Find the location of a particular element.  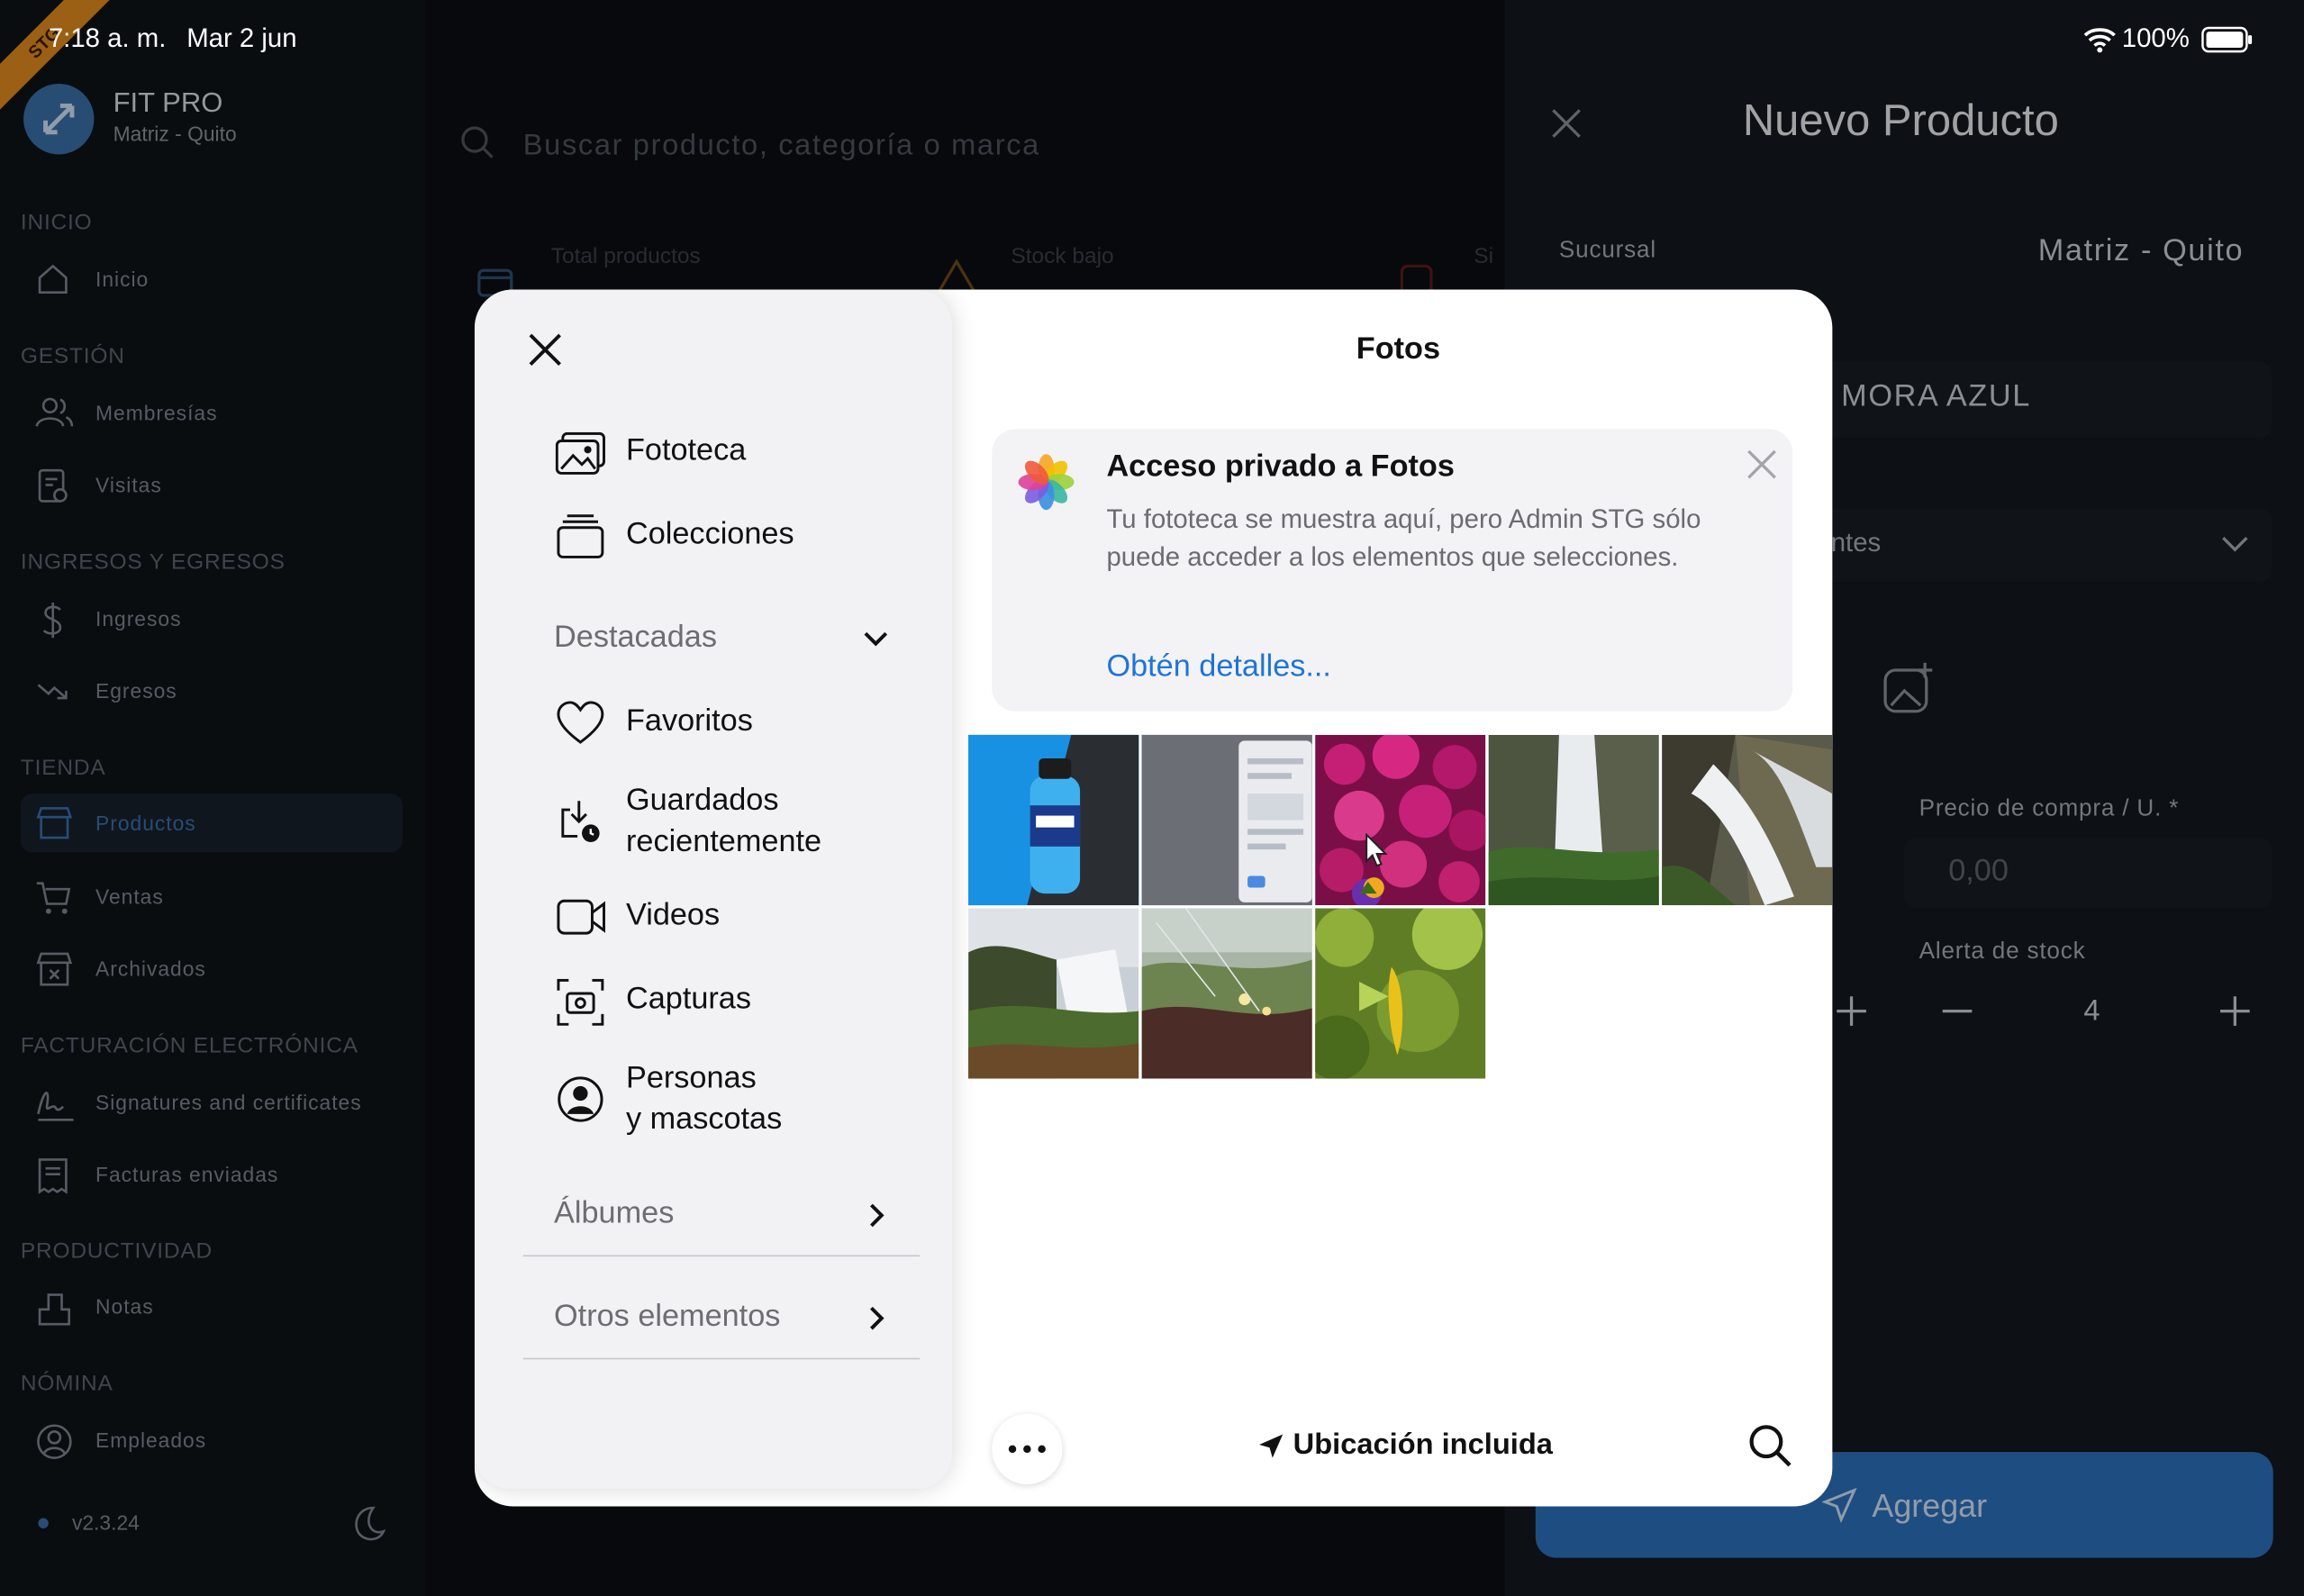

menu-favoritos: Favoritos is located at coordinates (689, 721).